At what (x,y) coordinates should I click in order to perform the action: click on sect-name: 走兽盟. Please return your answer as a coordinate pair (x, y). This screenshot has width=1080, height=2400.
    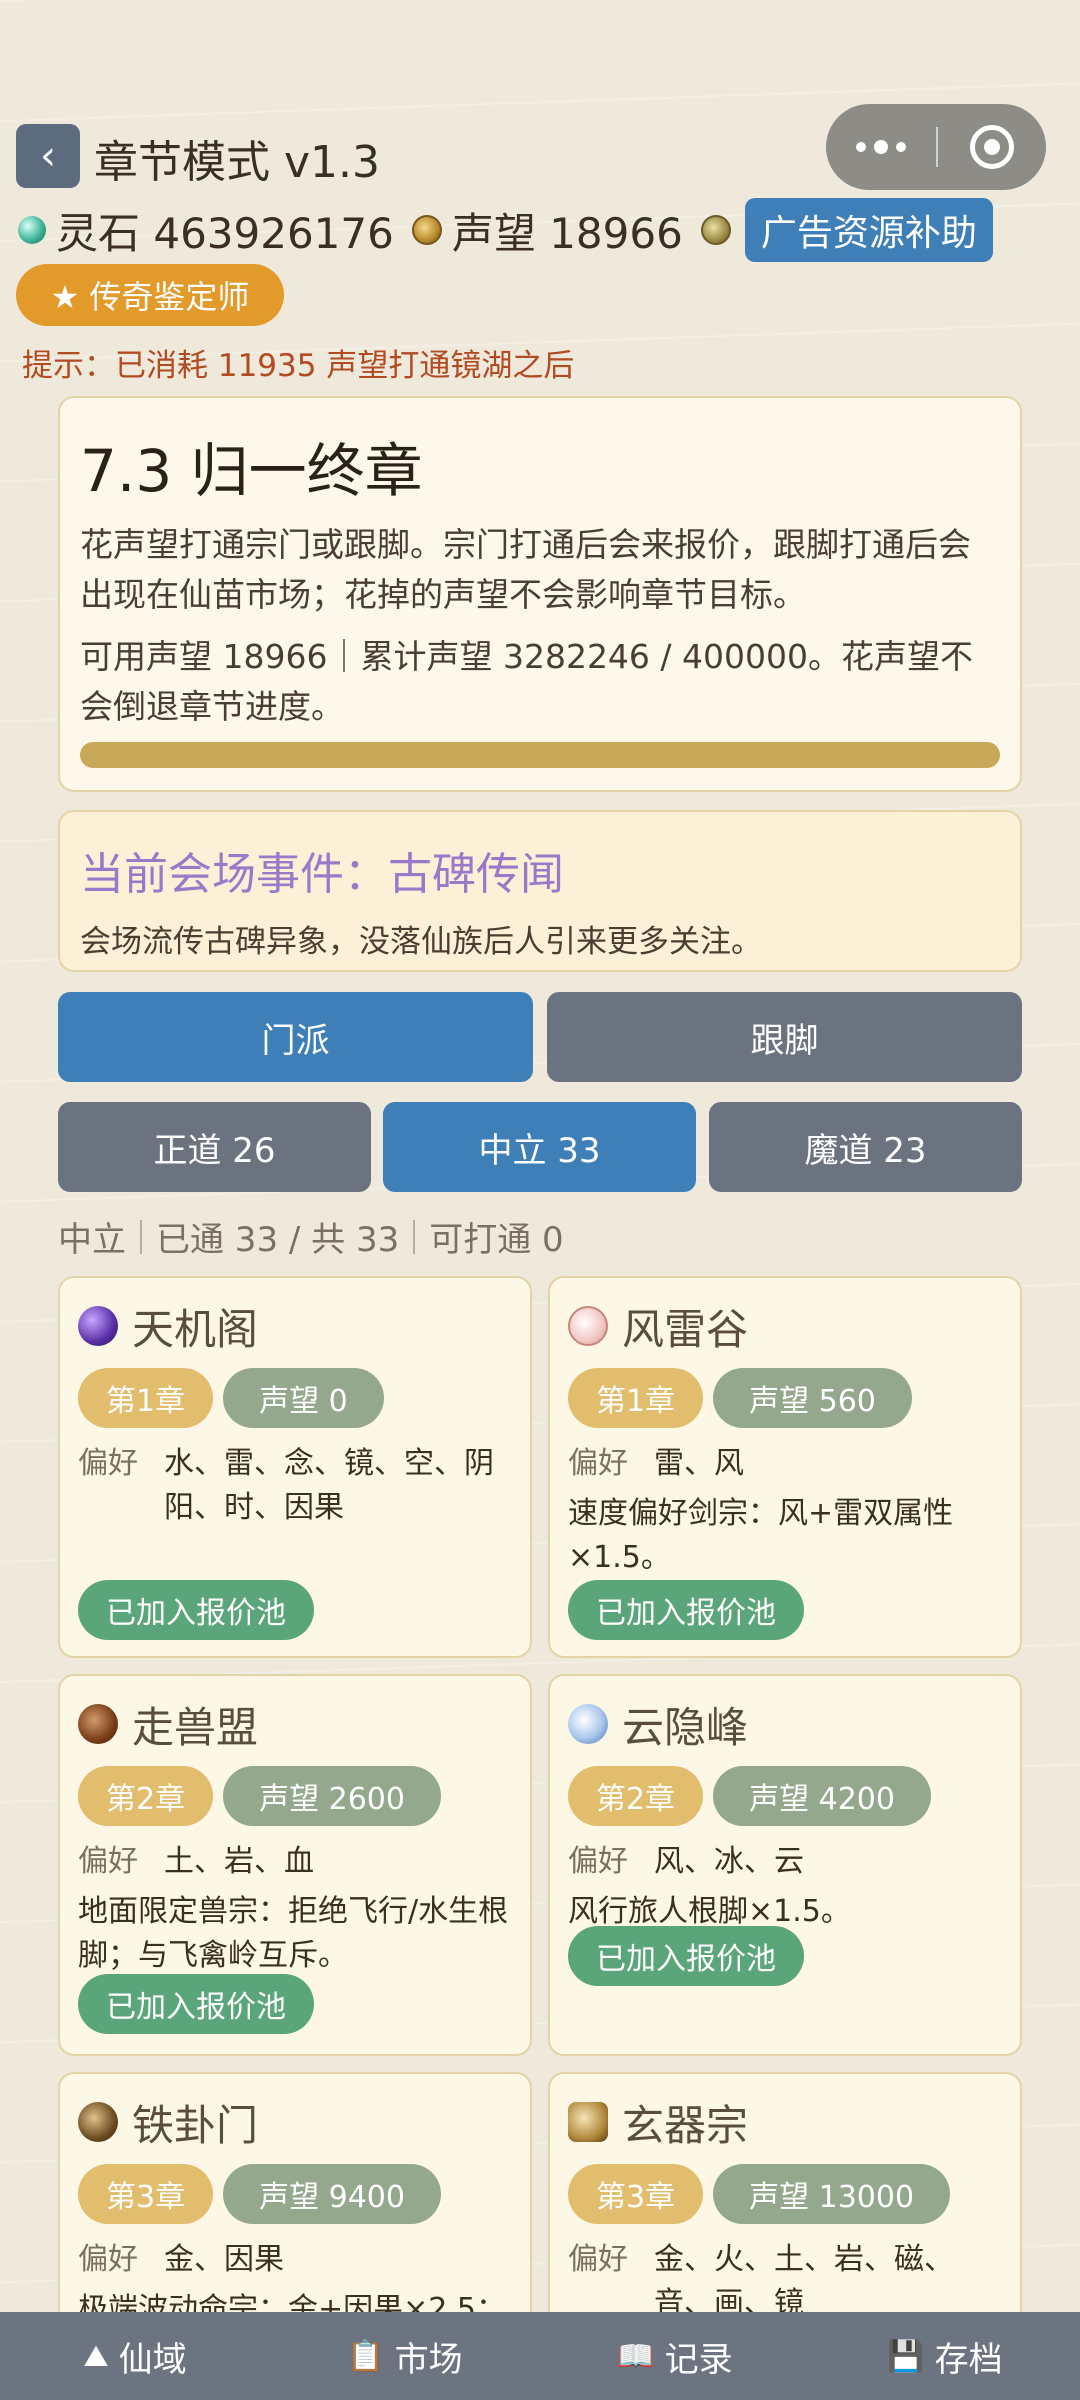
    Looking at the image, I should click on (195, 1727).